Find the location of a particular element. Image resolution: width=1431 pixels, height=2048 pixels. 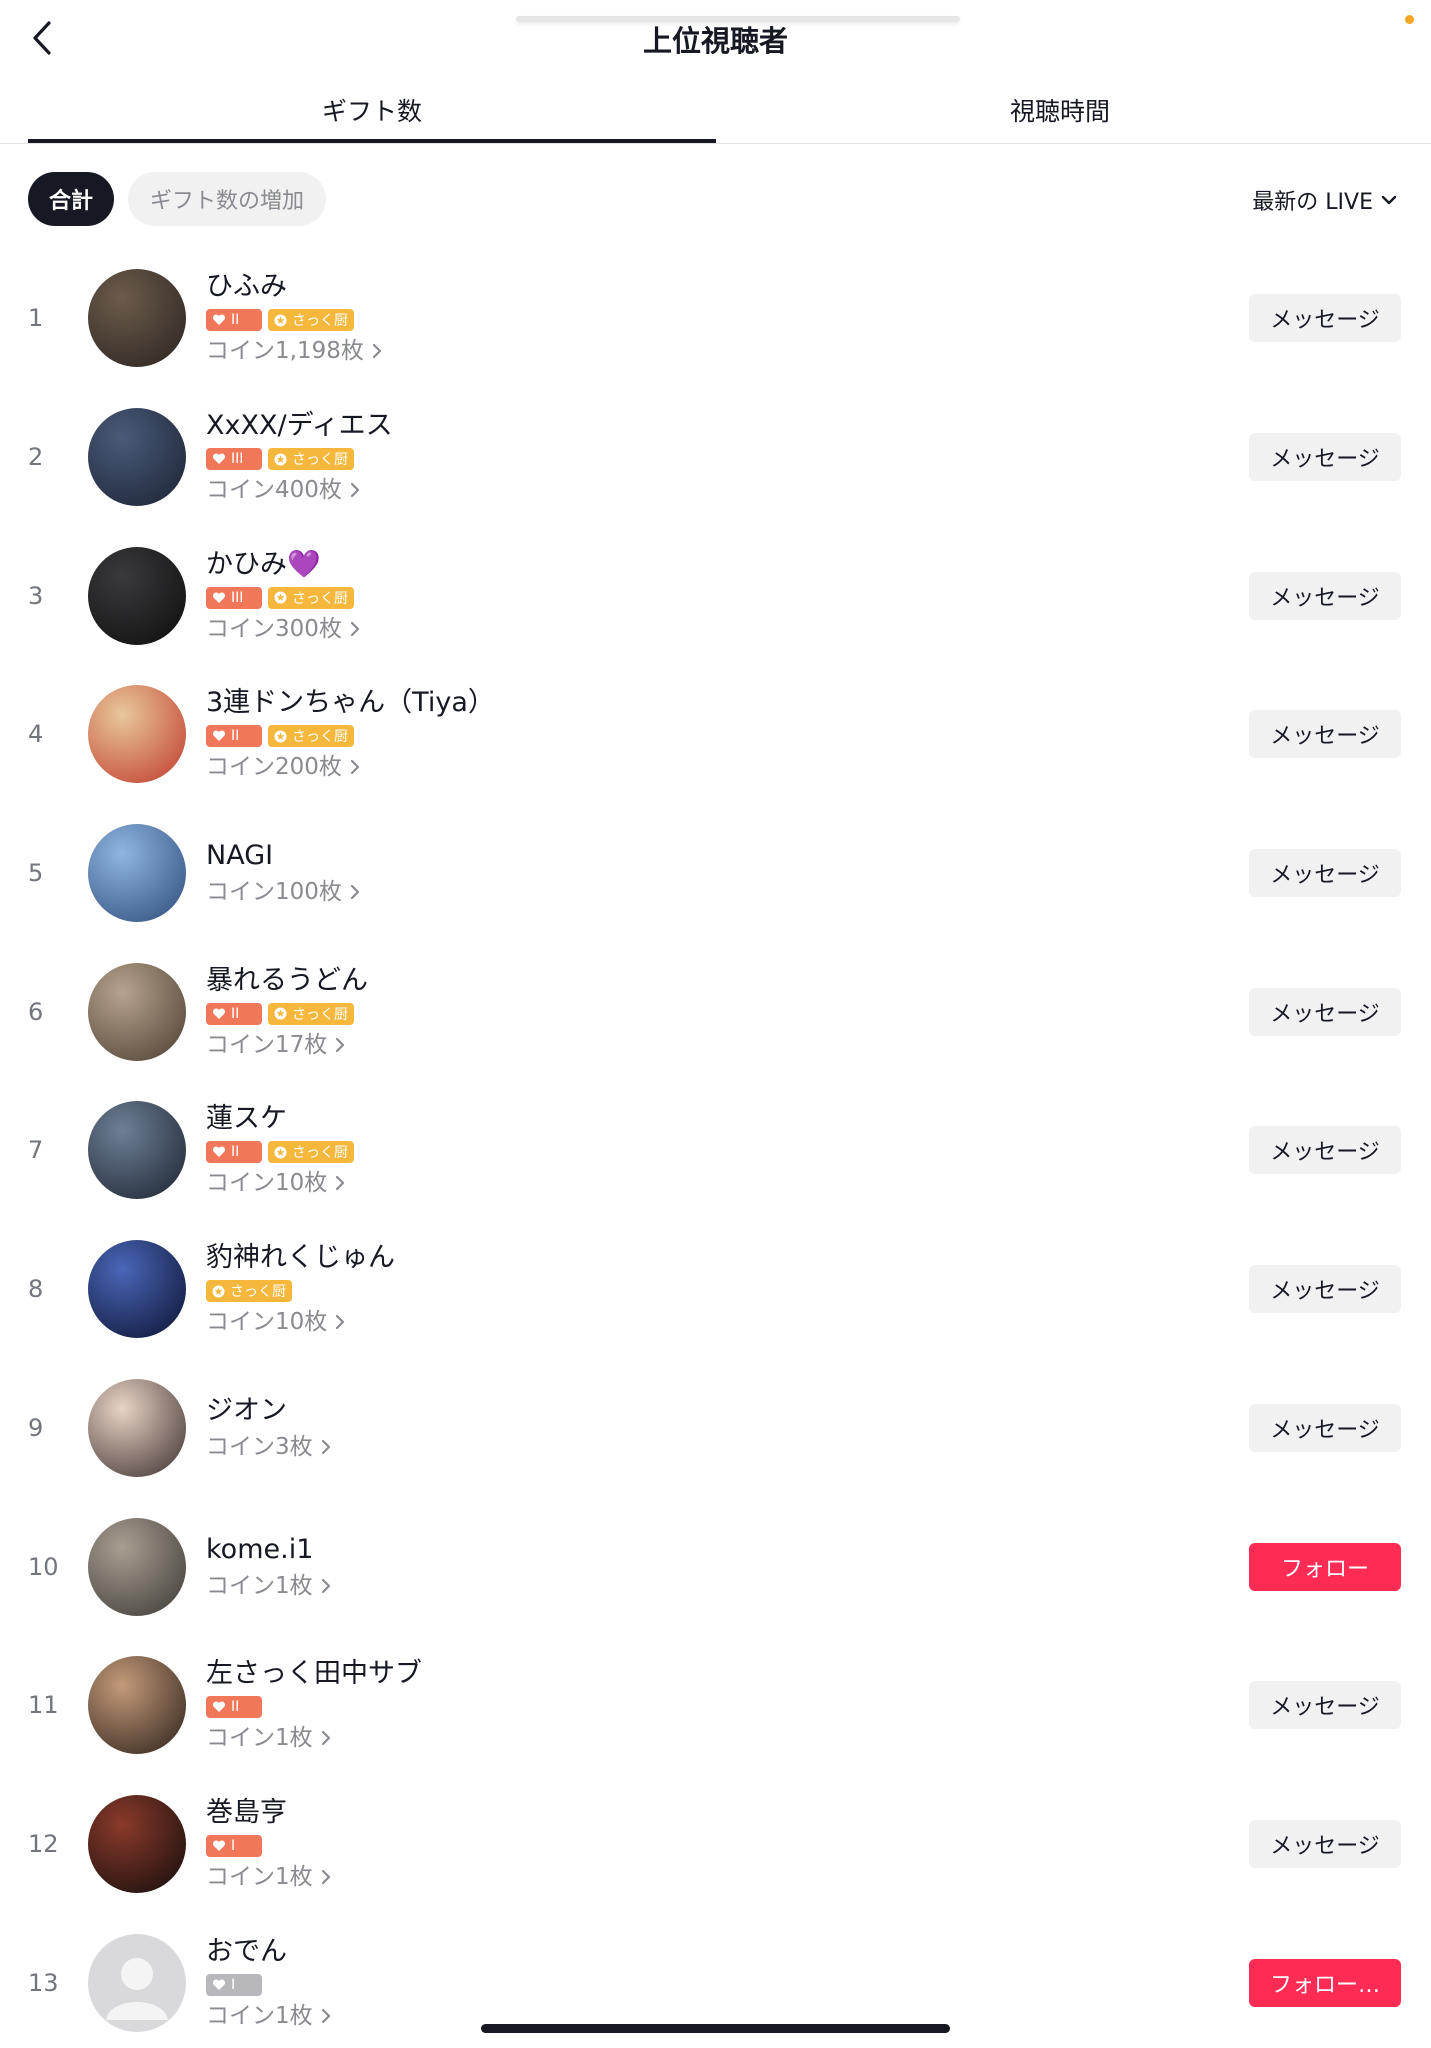

coin-count-link: コイン1,198枚 is located at coordinates (294, 351).